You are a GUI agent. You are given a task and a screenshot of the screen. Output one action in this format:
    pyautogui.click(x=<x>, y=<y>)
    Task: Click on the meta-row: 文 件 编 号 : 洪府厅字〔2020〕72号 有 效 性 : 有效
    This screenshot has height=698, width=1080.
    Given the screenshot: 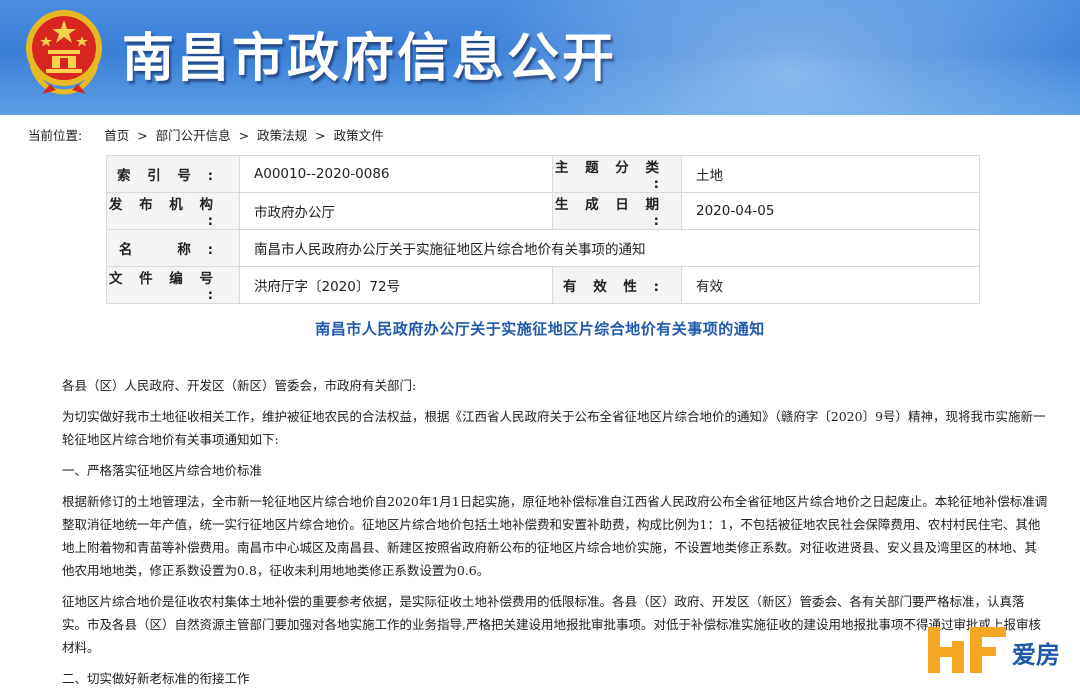 What is the action you would take?
    pyautogui.click(x=543, y=285)
    